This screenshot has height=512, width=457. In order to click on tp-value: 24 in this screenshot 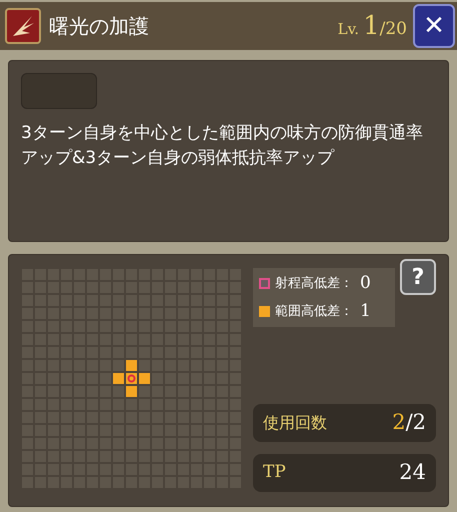, I will do `click(412, 472)`.